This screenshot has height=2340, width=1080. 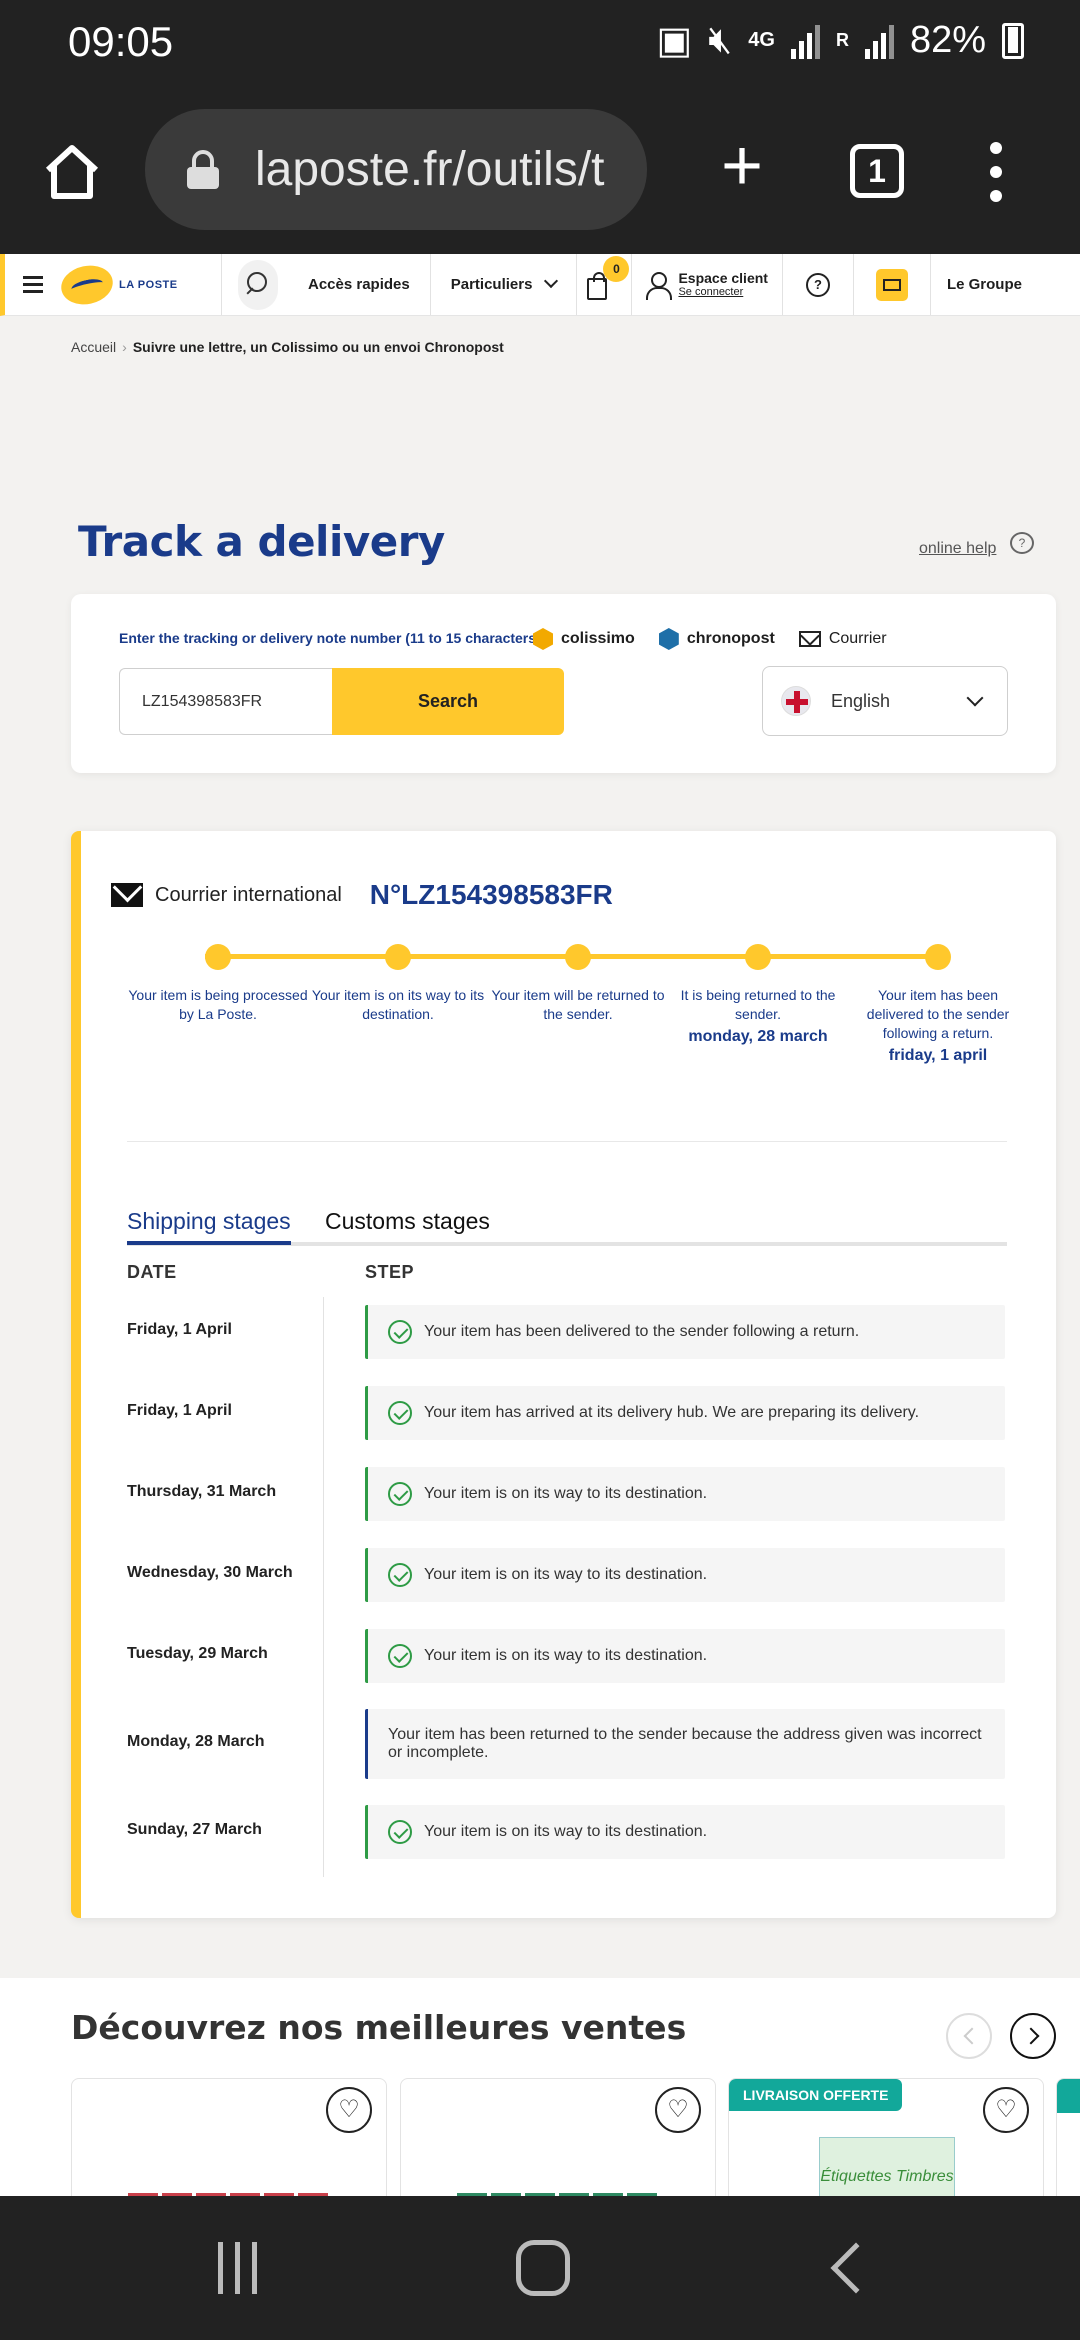 What do you see at coordinates (93, 347) in the screenshot?
I see `breadcrumb-home: Accueil` at bounding box center [93, 347].